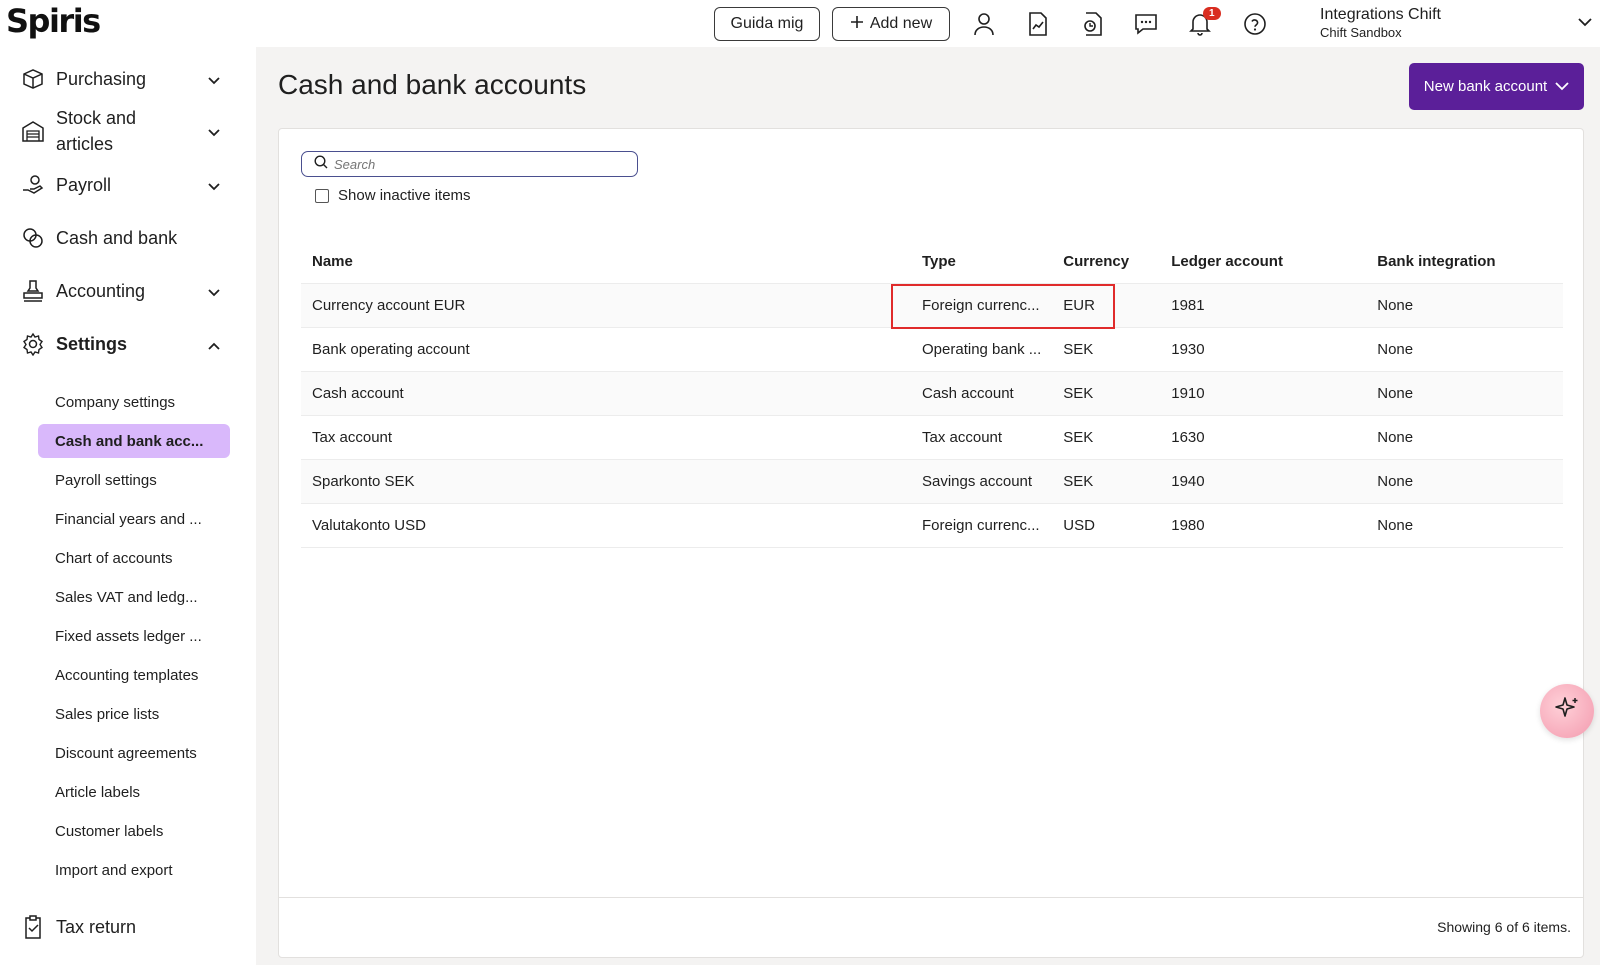  I want to click on org-sub: Chift Sandbox, so click(1361, 32).